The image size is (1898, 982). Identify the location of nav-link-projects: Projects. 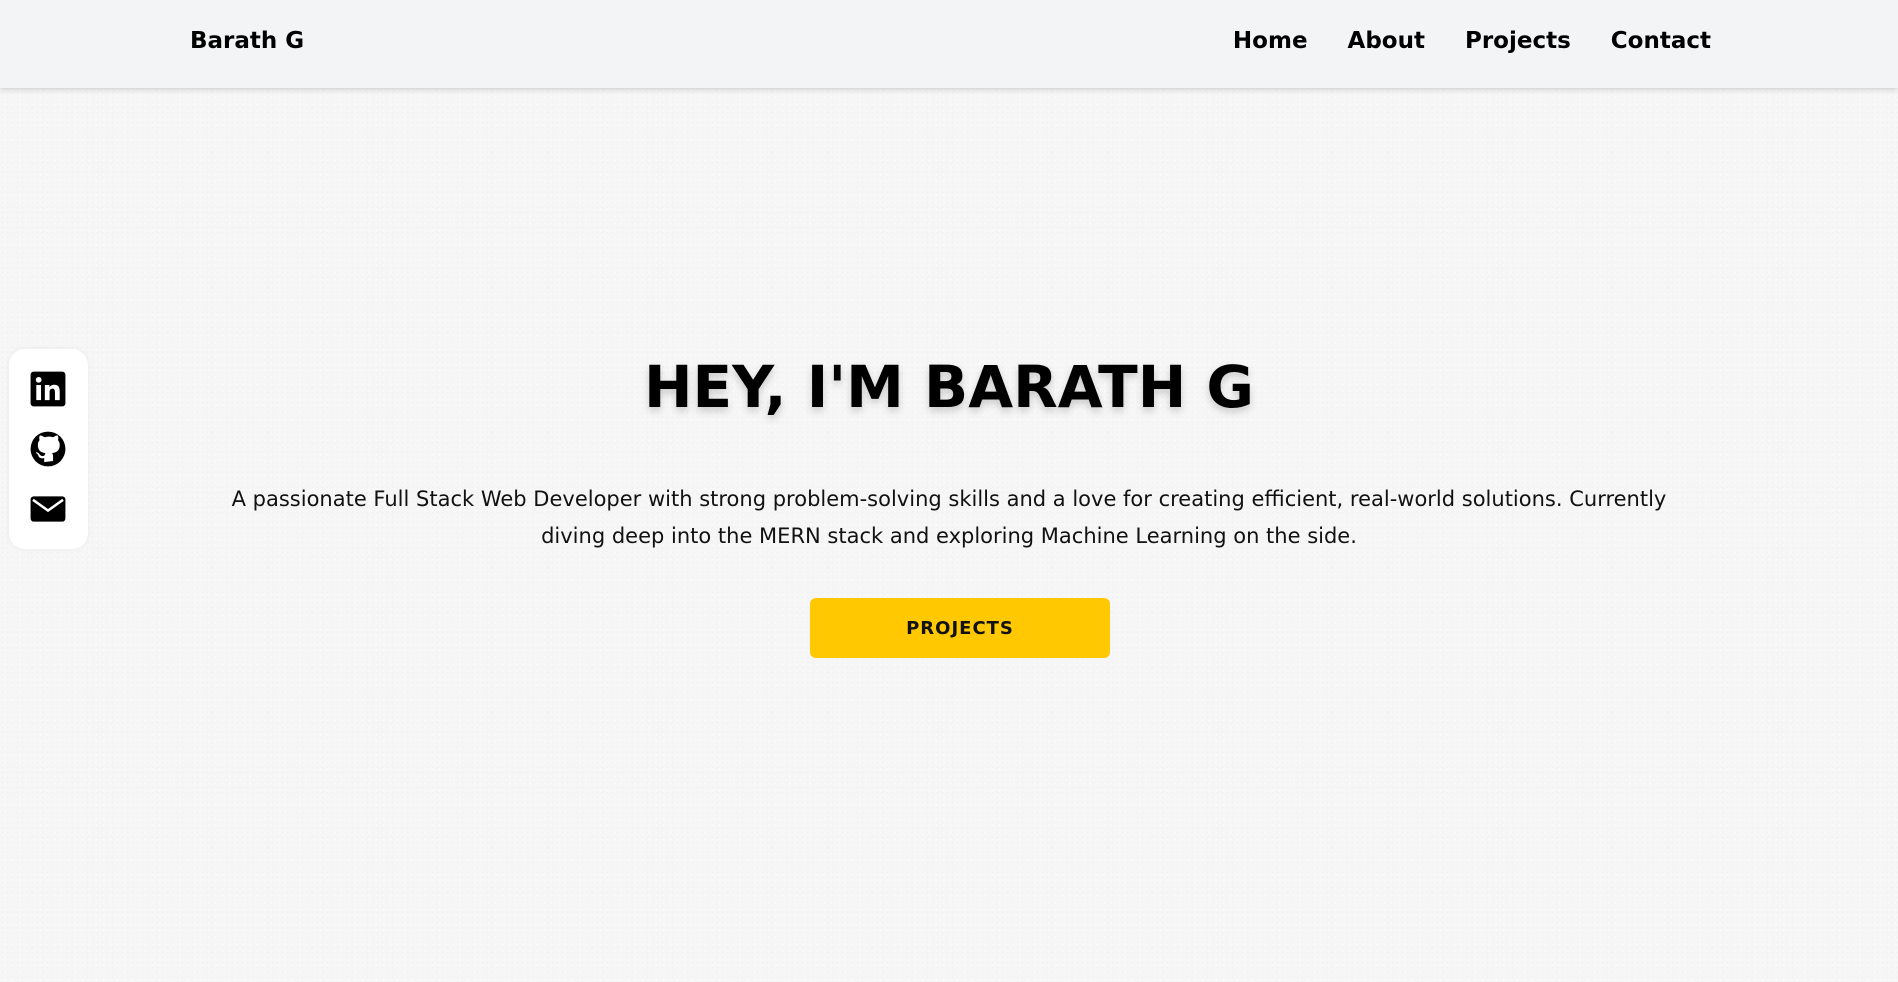
(1518, 41).